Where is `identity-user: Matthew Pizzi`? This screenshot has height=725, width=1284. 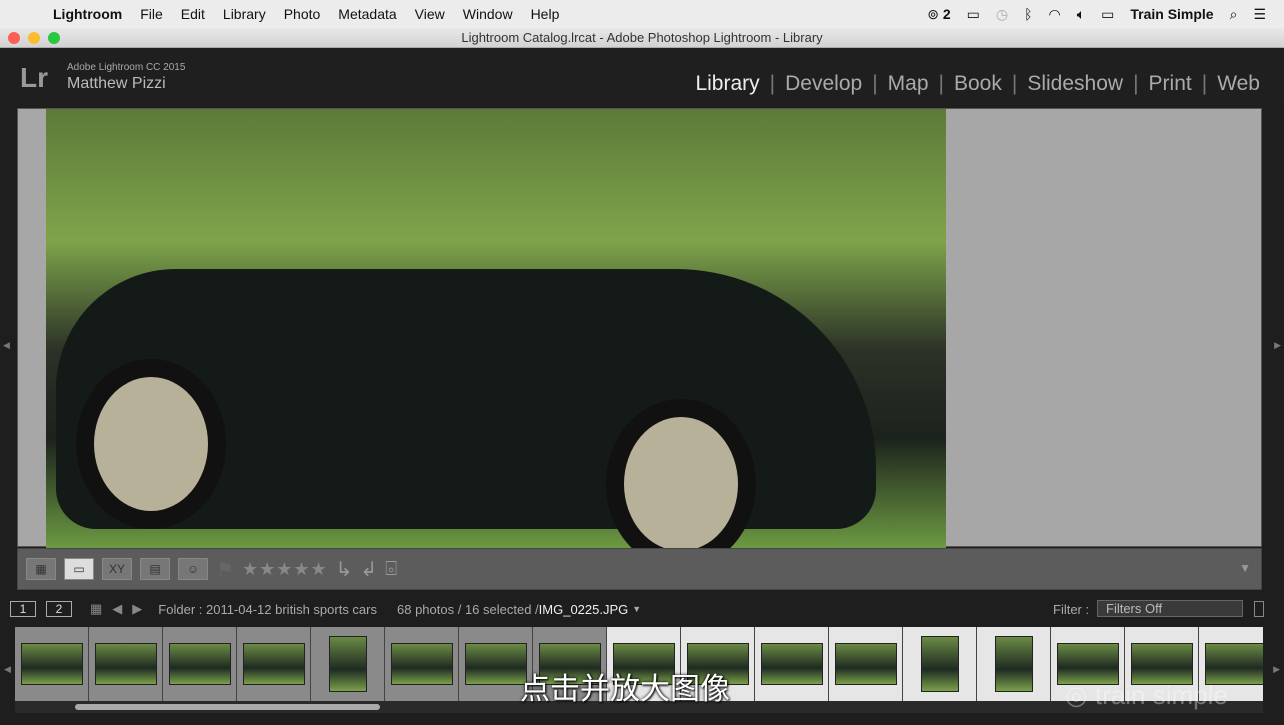
identity-user: Matthew Pizzi is located at coordinates (116, 83).